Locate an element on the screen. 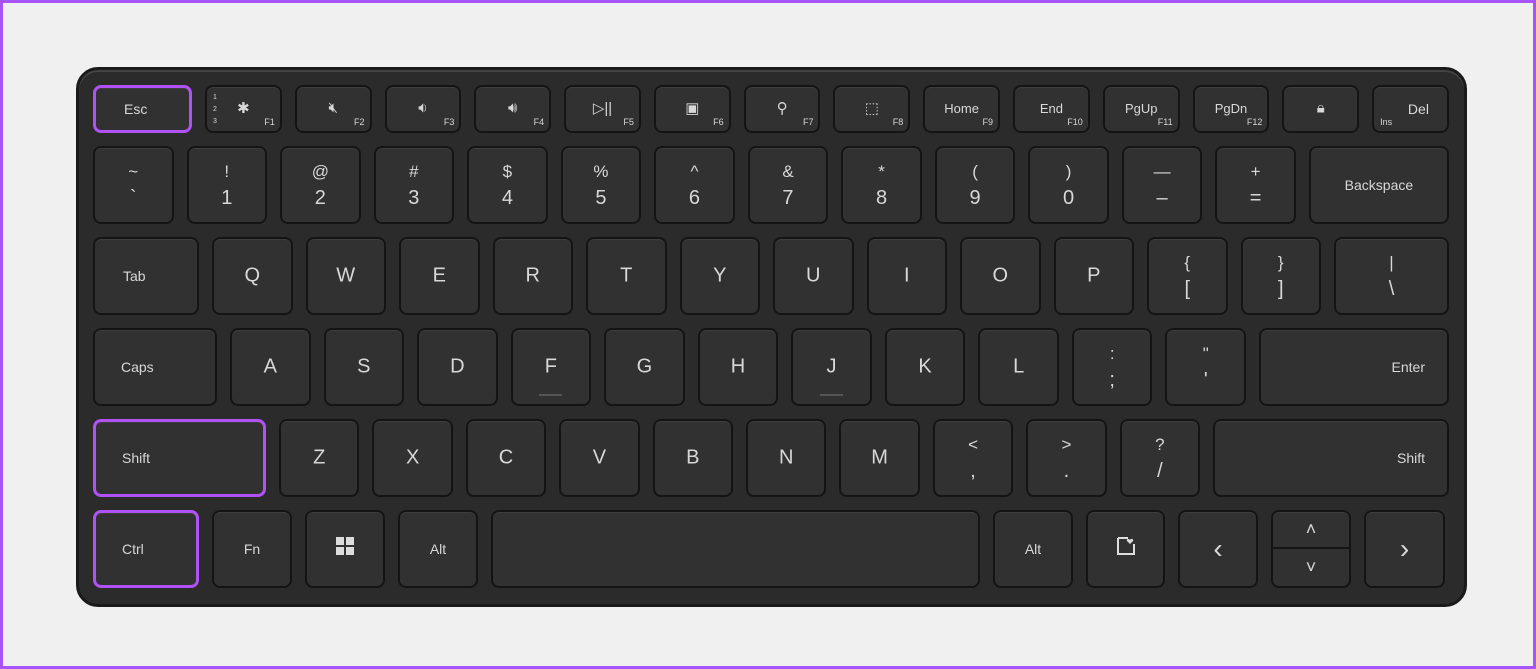  key-label: T is located at coordinates (626, 275).